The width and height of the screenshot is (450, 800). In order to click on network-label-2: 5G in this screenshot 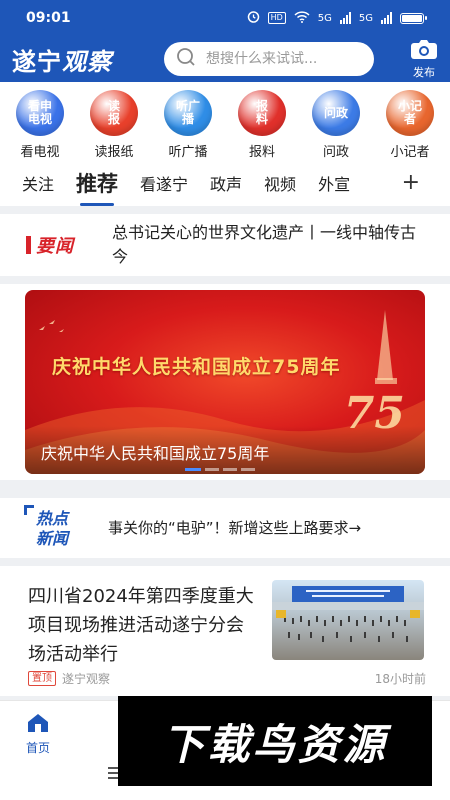, I will do `click(365, 18)`.